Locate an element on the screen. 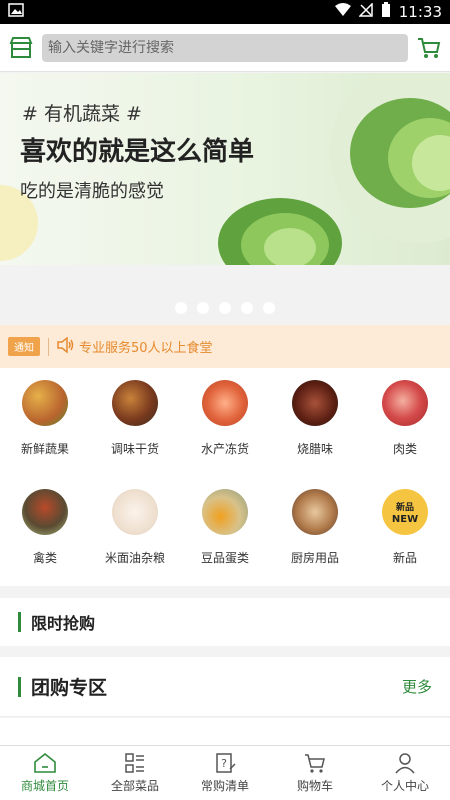 The width and height of the screenshot is (450, 800). wifi-icon is located at coordinates (342, 12).